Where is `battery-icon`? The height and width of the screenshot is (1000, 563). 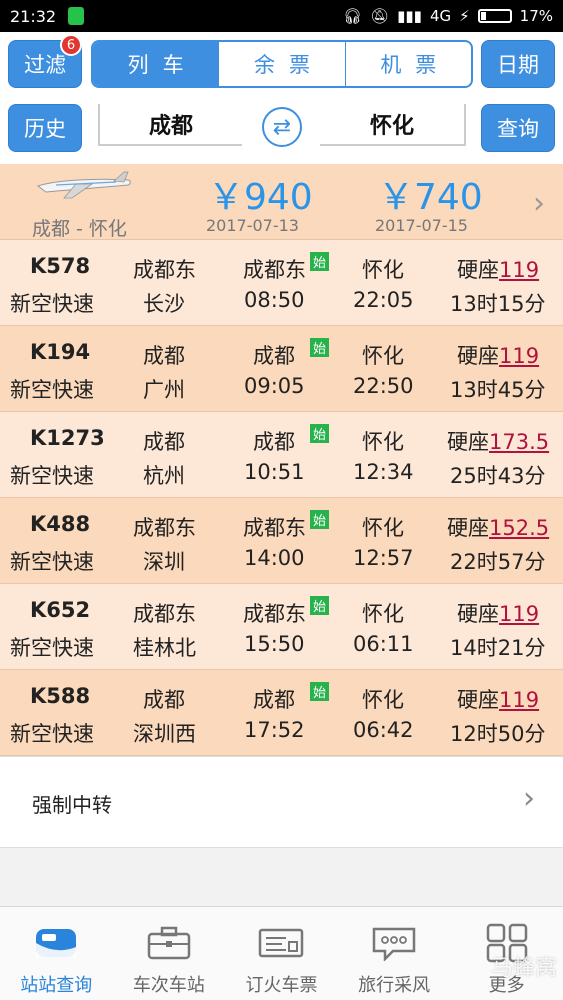
battery-icon is located at coordinates (494, 16).